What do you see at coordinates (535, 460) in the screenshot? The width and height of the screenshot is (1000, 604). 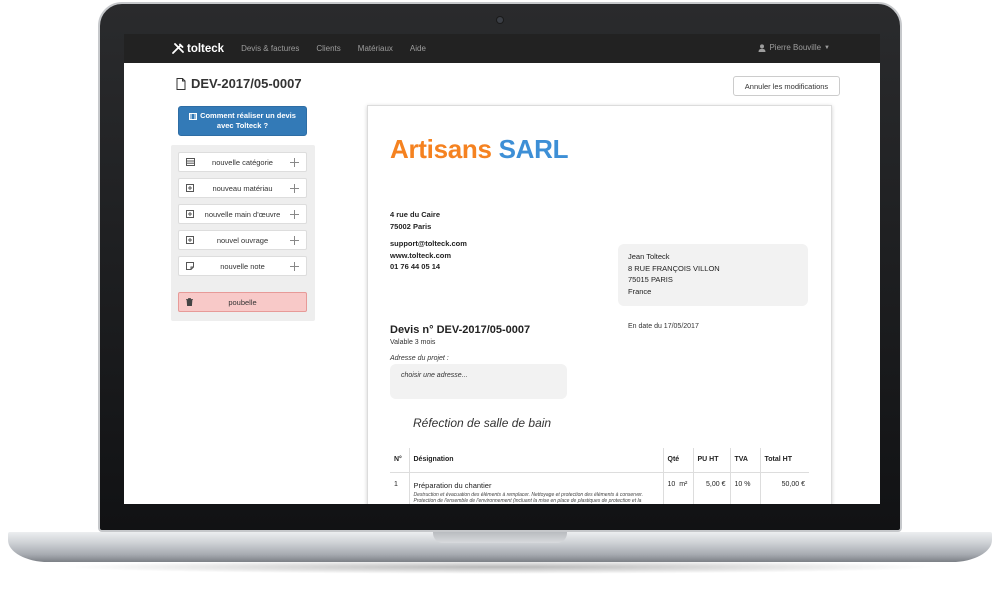 I see `col-designation: Désignation` at bounding box center [535, 460].